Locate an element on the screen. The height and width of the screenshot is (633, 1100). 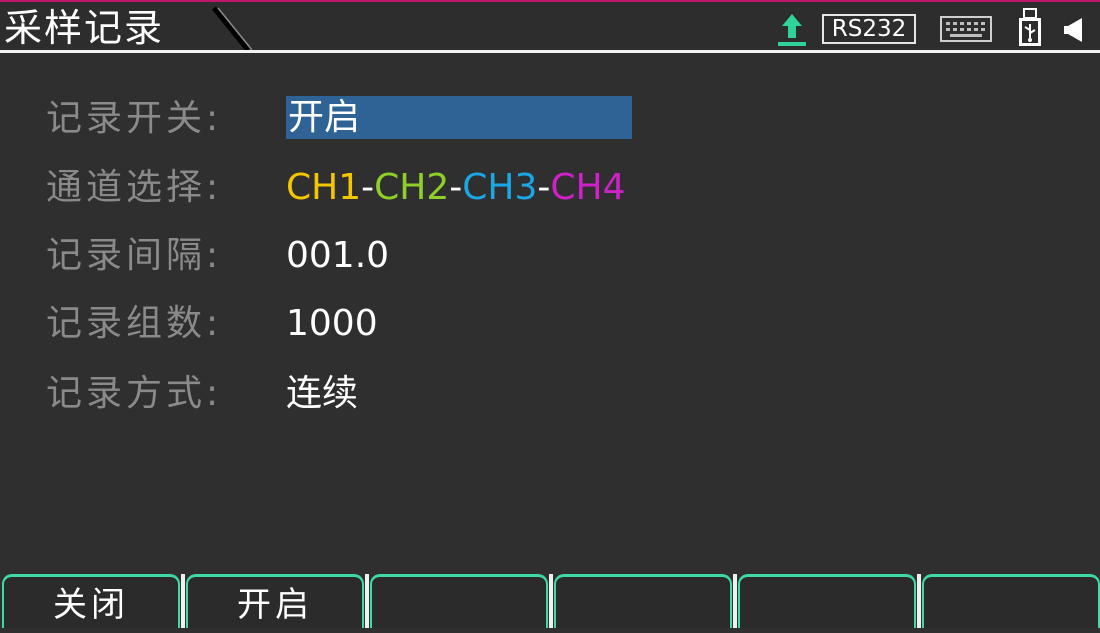
header-bar: 采样记录 RS232 is located at coordinates (550, 27).